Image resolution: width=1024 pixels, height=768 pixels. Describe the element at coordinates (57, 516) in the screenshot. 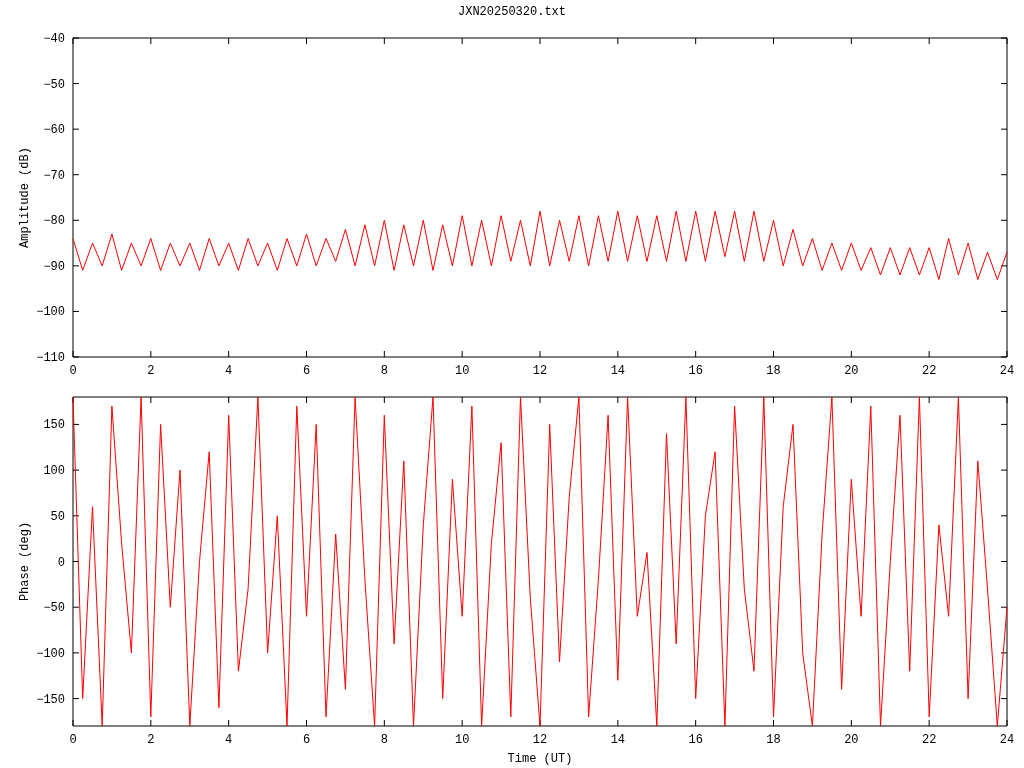

I see `axis-tick-label: 50` at that location.